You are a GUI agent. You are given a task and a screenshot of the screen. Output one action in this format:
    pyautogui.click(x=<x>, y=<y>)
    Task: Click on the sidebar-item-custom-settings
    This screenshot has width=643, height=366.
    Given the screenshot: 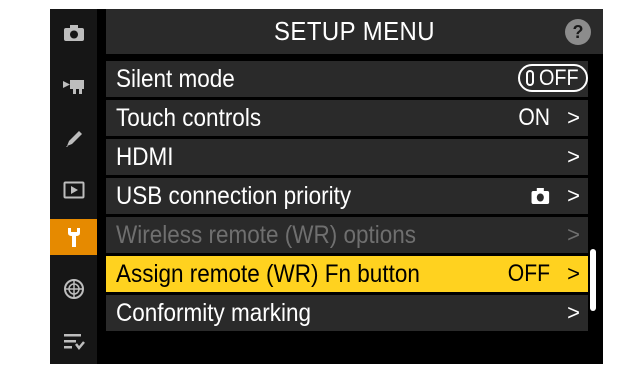 What is the action you would take?
    pyautogui.click(x=73, y=139)
    